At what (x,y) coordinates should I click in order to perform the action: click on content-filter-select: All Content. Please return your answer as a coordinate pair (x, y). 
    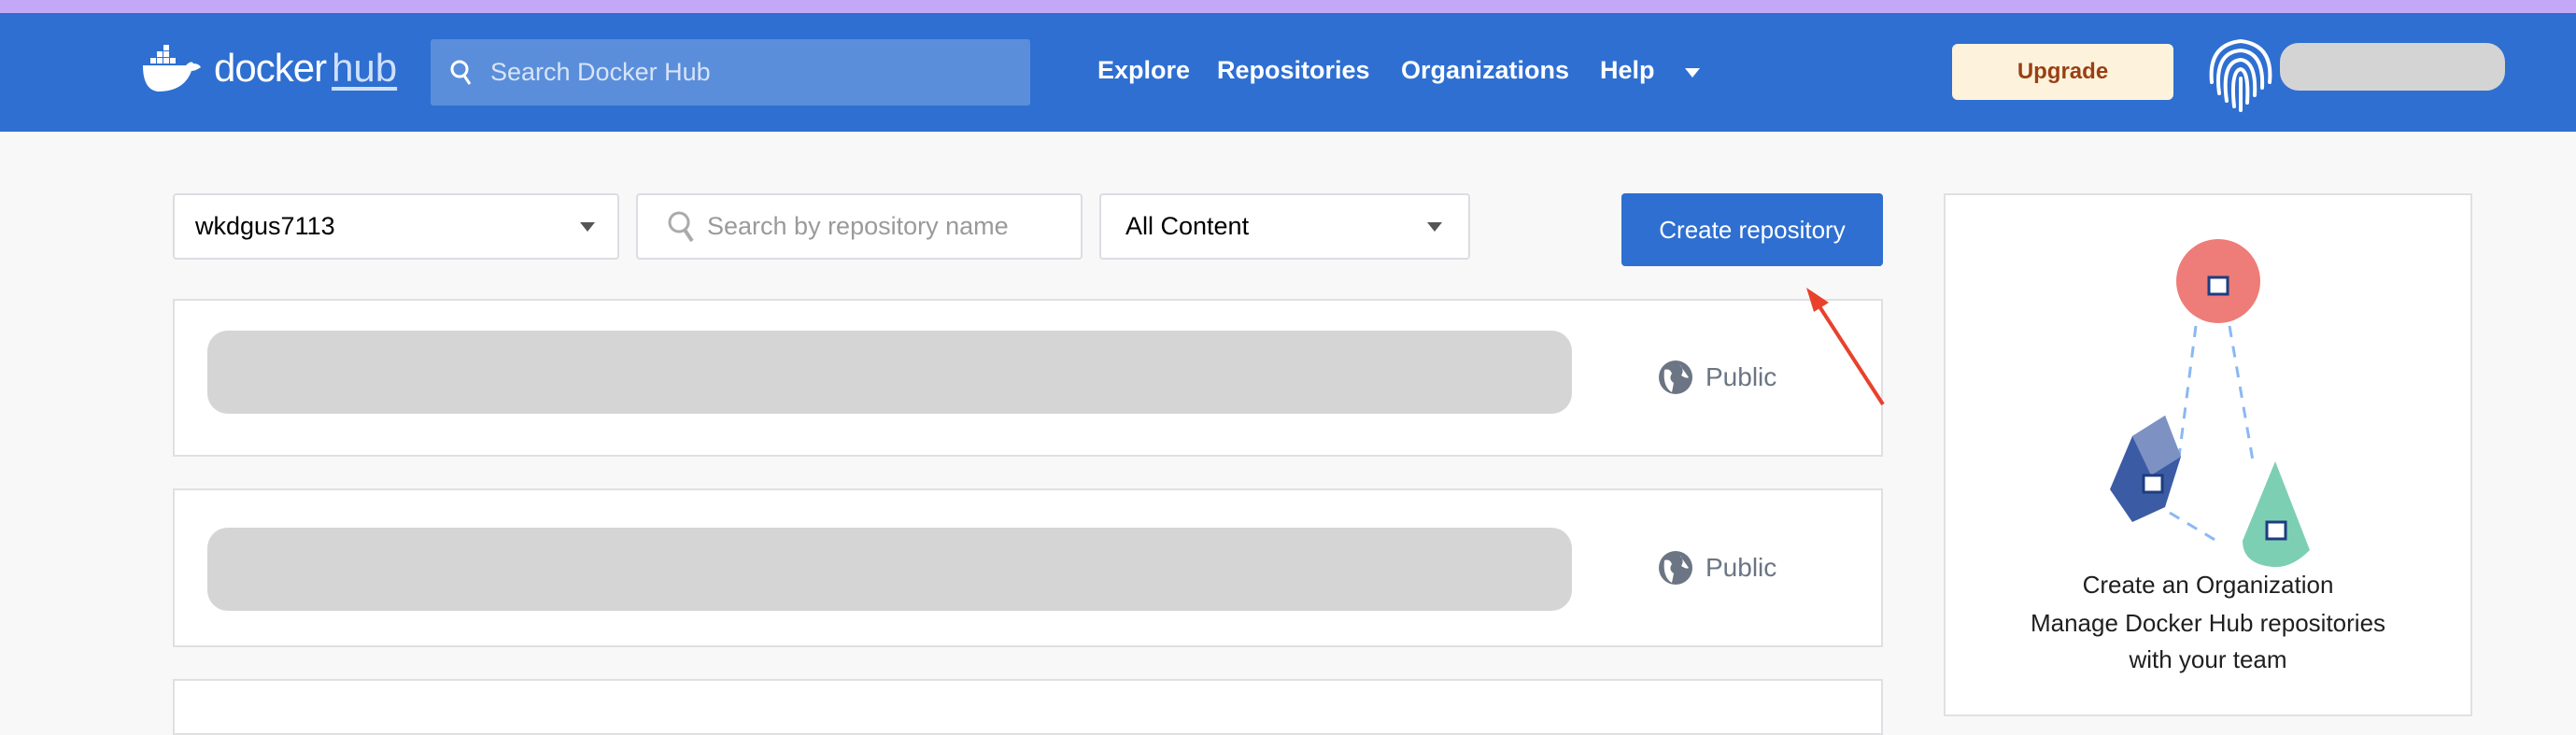
    Looking at the image, I should click on (1284, 226).